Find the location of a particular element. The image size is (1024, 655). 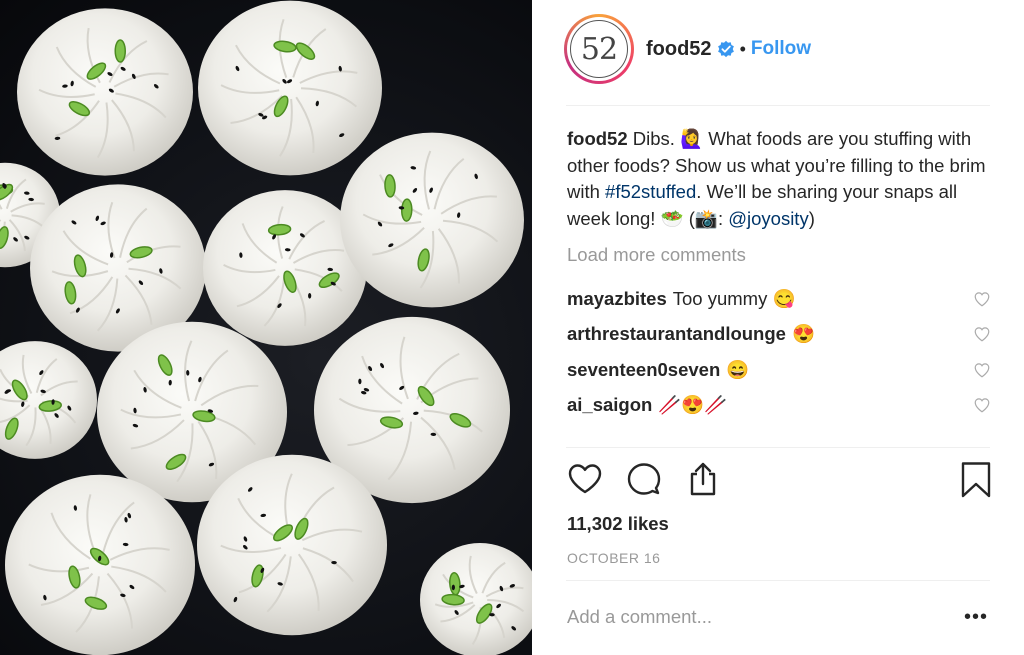

comment-item: ai_saigon 🥢😍🥢 is located at coordinates (779, 406).